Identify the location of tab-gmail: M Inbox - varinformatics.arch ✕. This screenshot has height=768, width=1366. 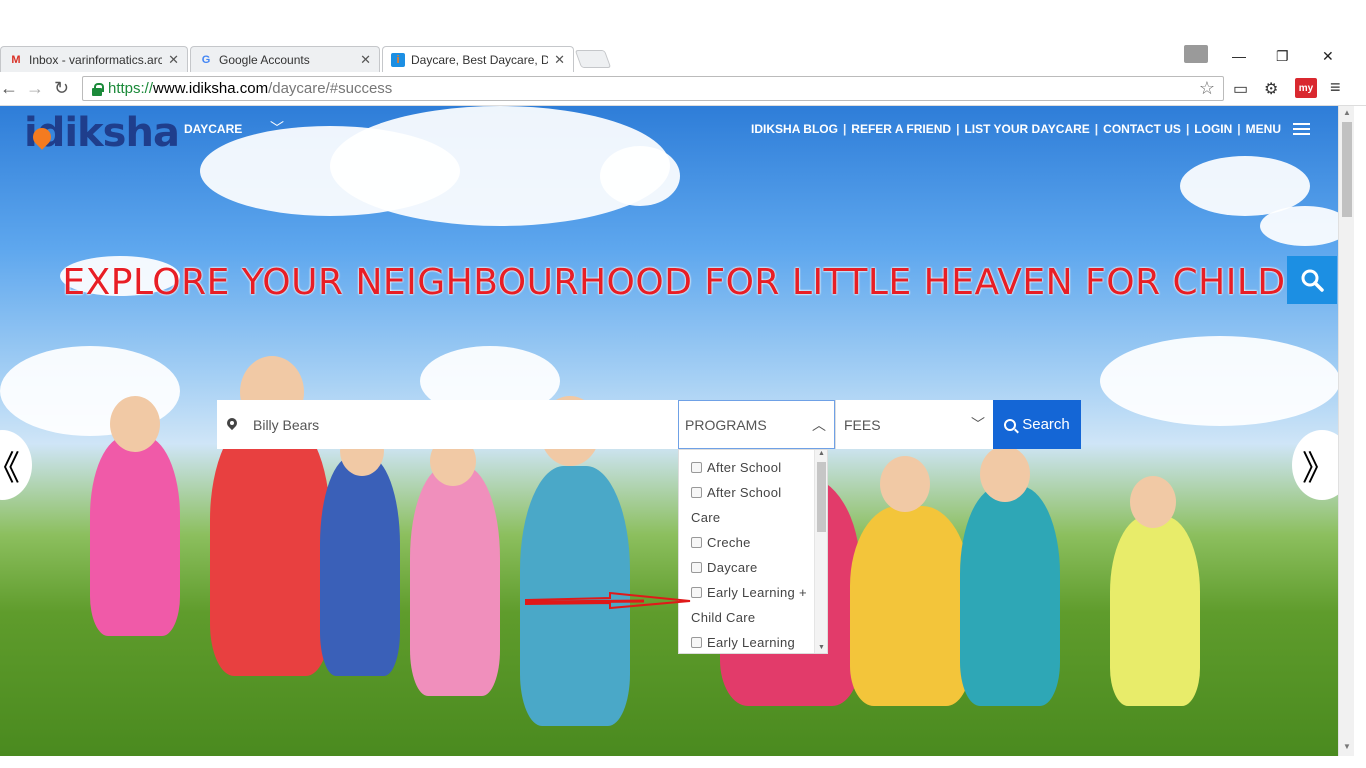
(94, 59).